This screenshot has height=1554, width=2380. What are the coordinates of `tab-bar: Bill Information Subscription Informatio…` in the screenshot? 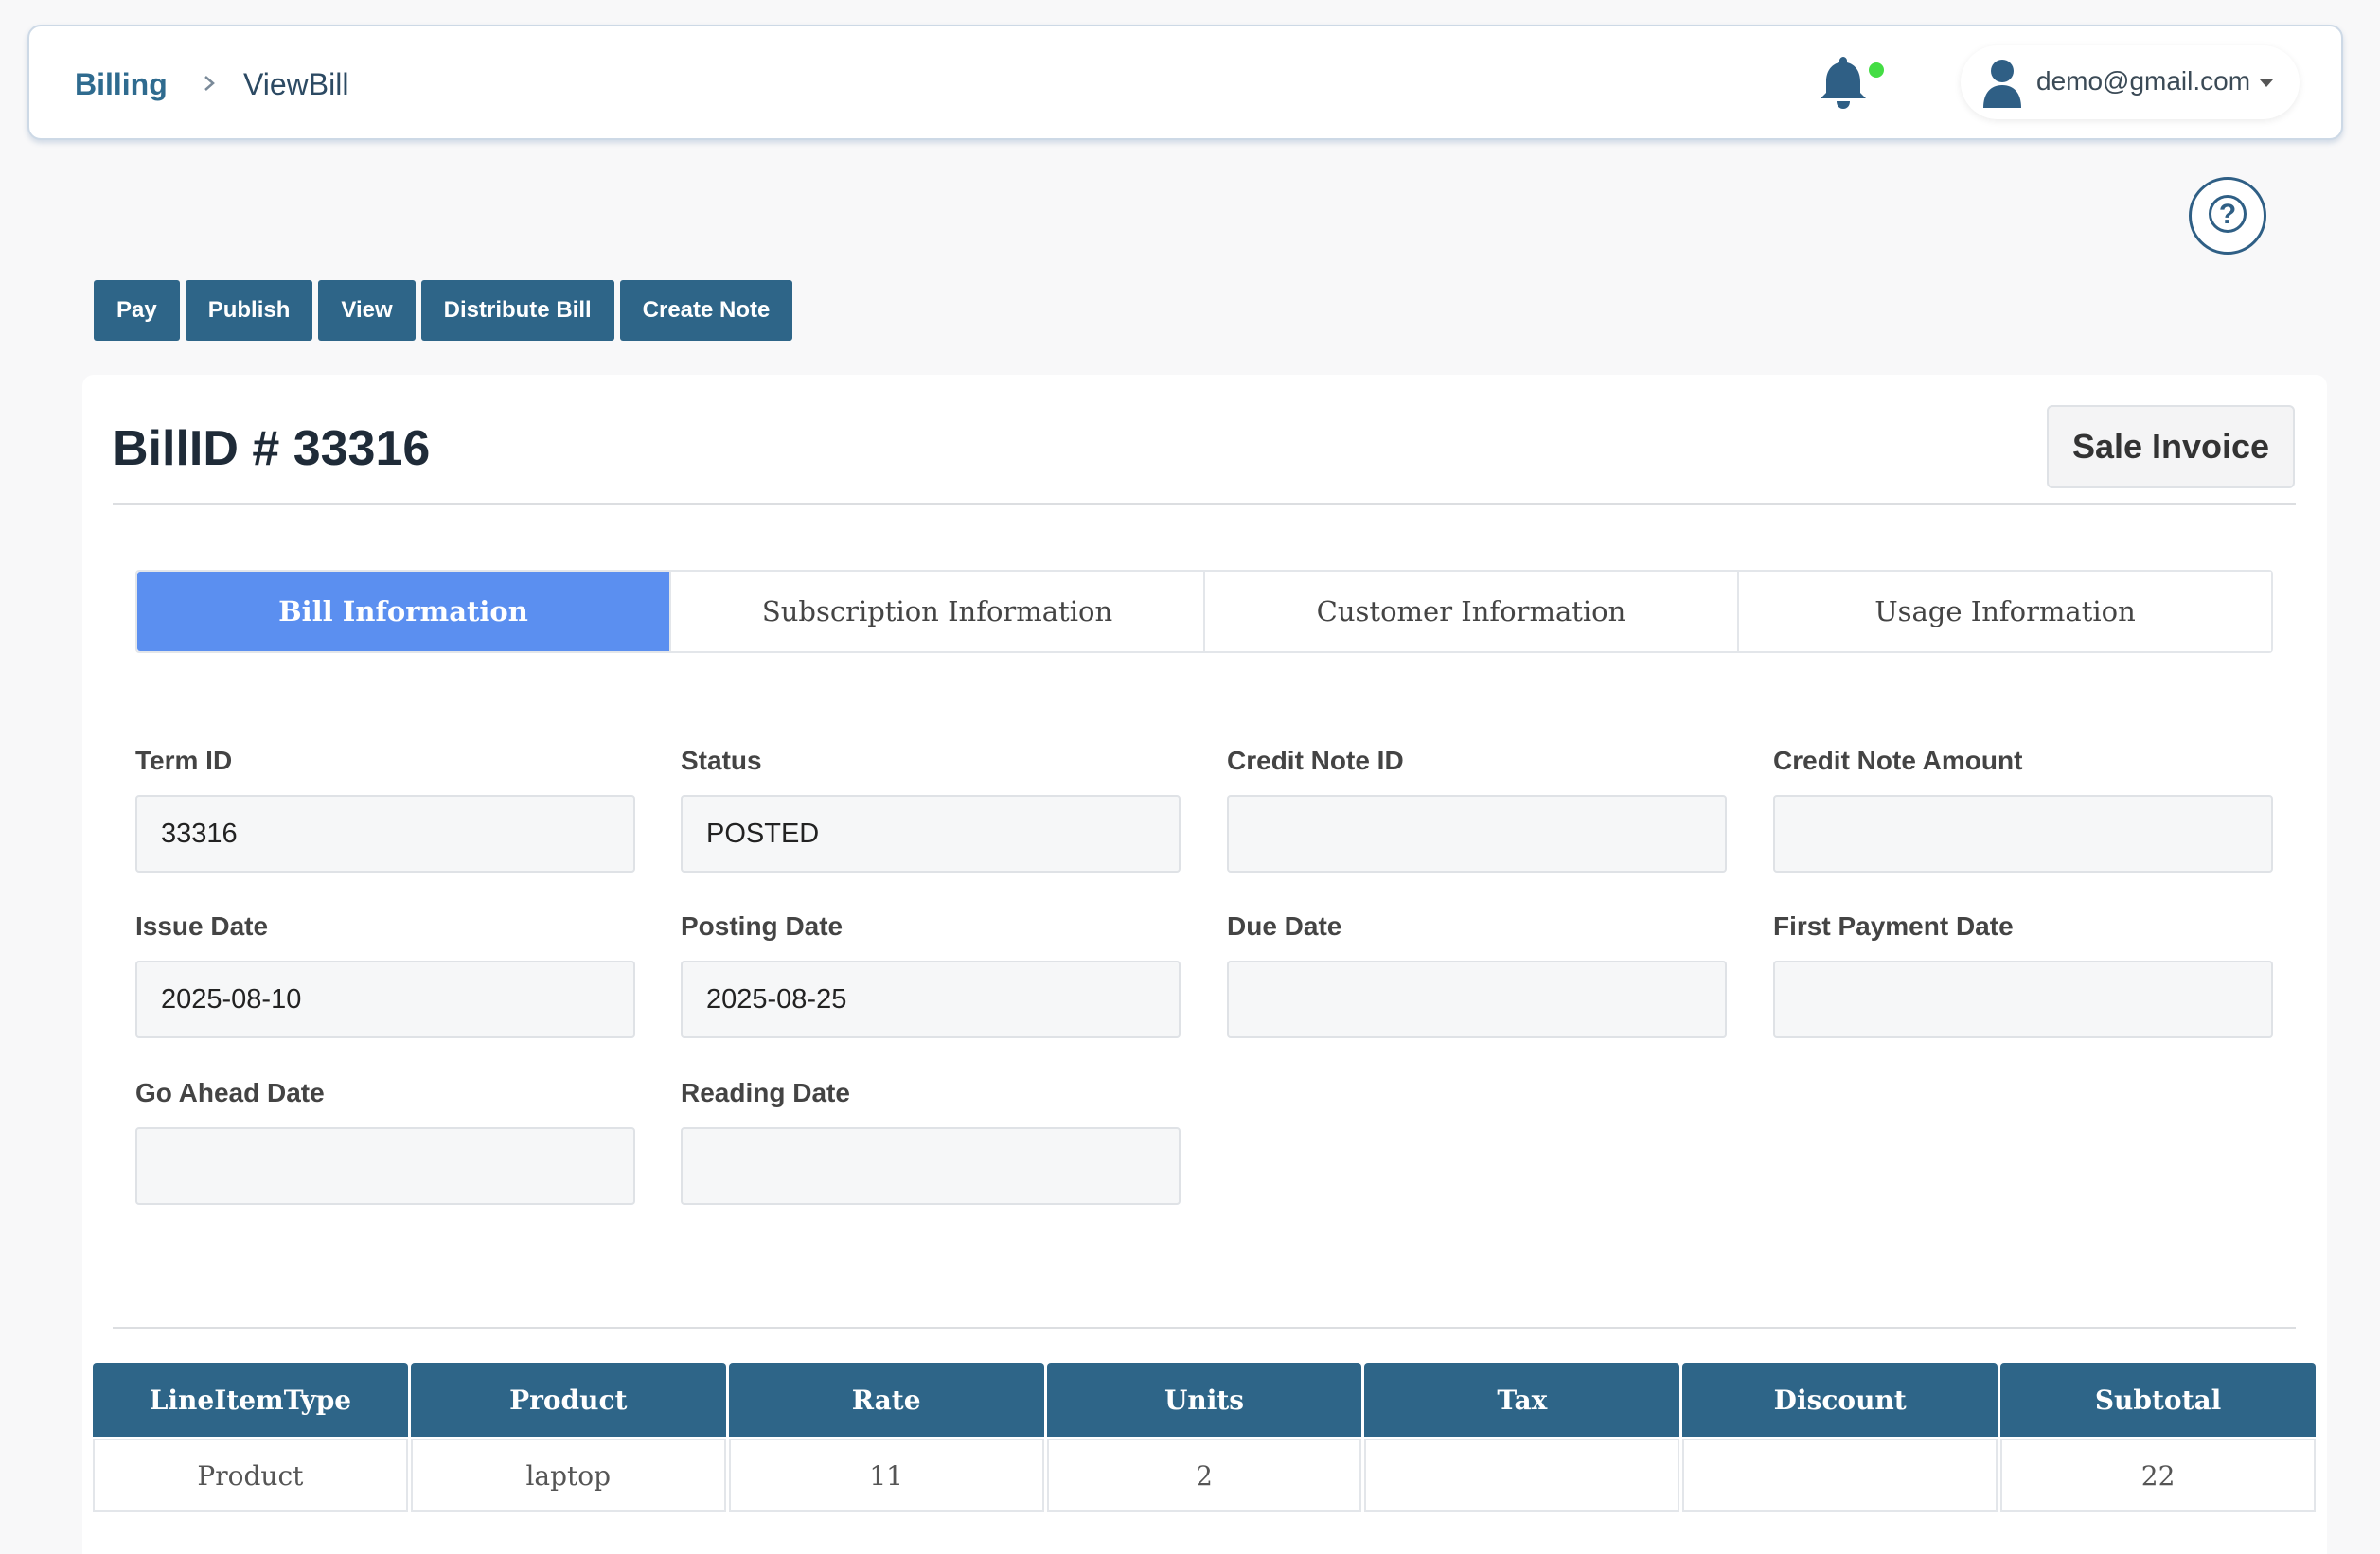 It's located at (1204, 611).